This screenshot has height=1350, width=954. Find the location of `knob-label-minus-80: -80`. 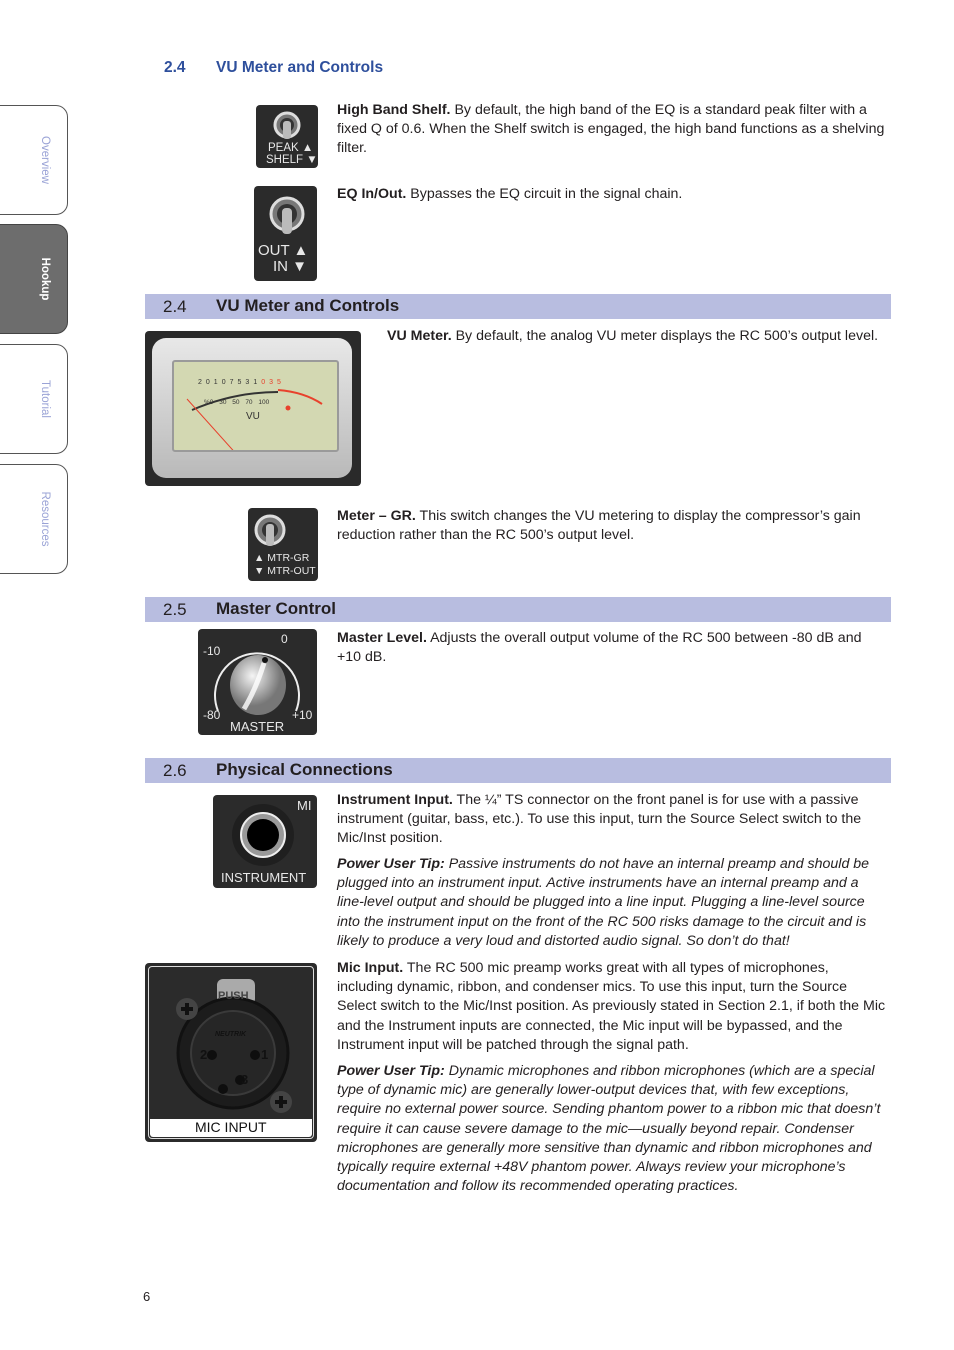

knob-label-minus-80: -80 is located at coordinates (212, 715).